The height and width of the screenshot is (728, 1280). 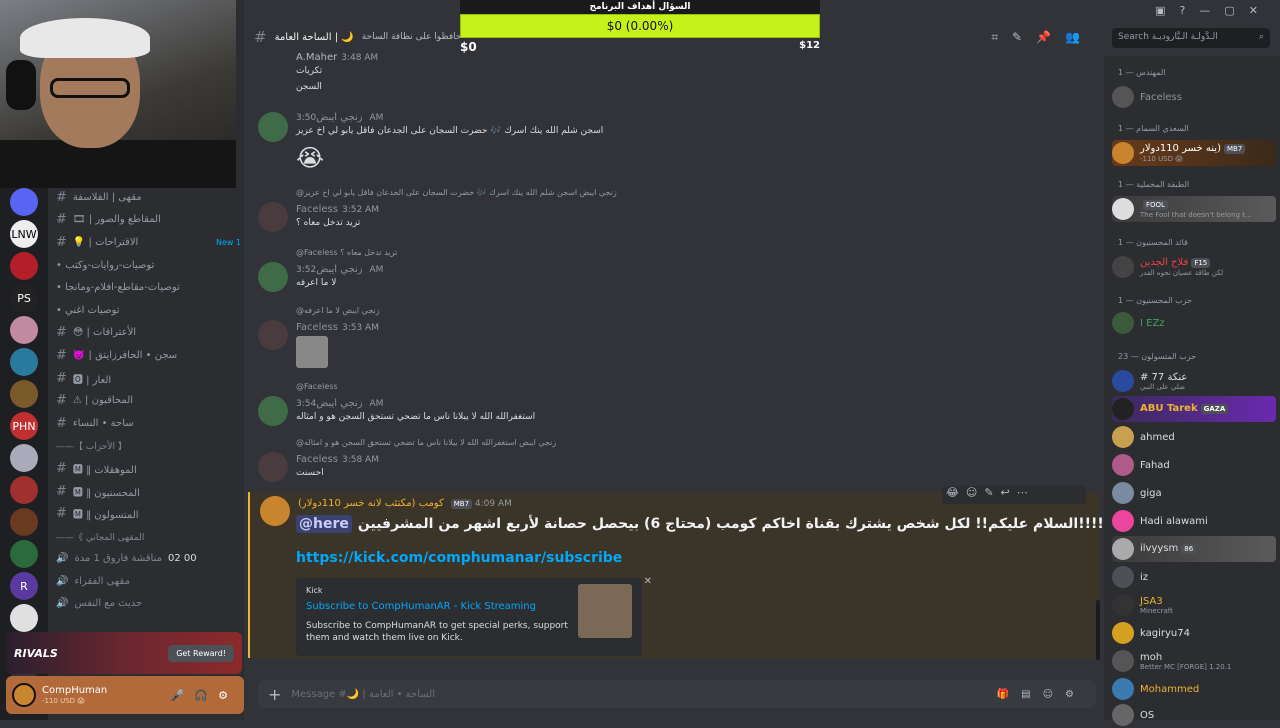 What do you see at coordinates (605, 611) in the screenshot?
I see `embed-thumbnail` at bounding box center [605, 611].